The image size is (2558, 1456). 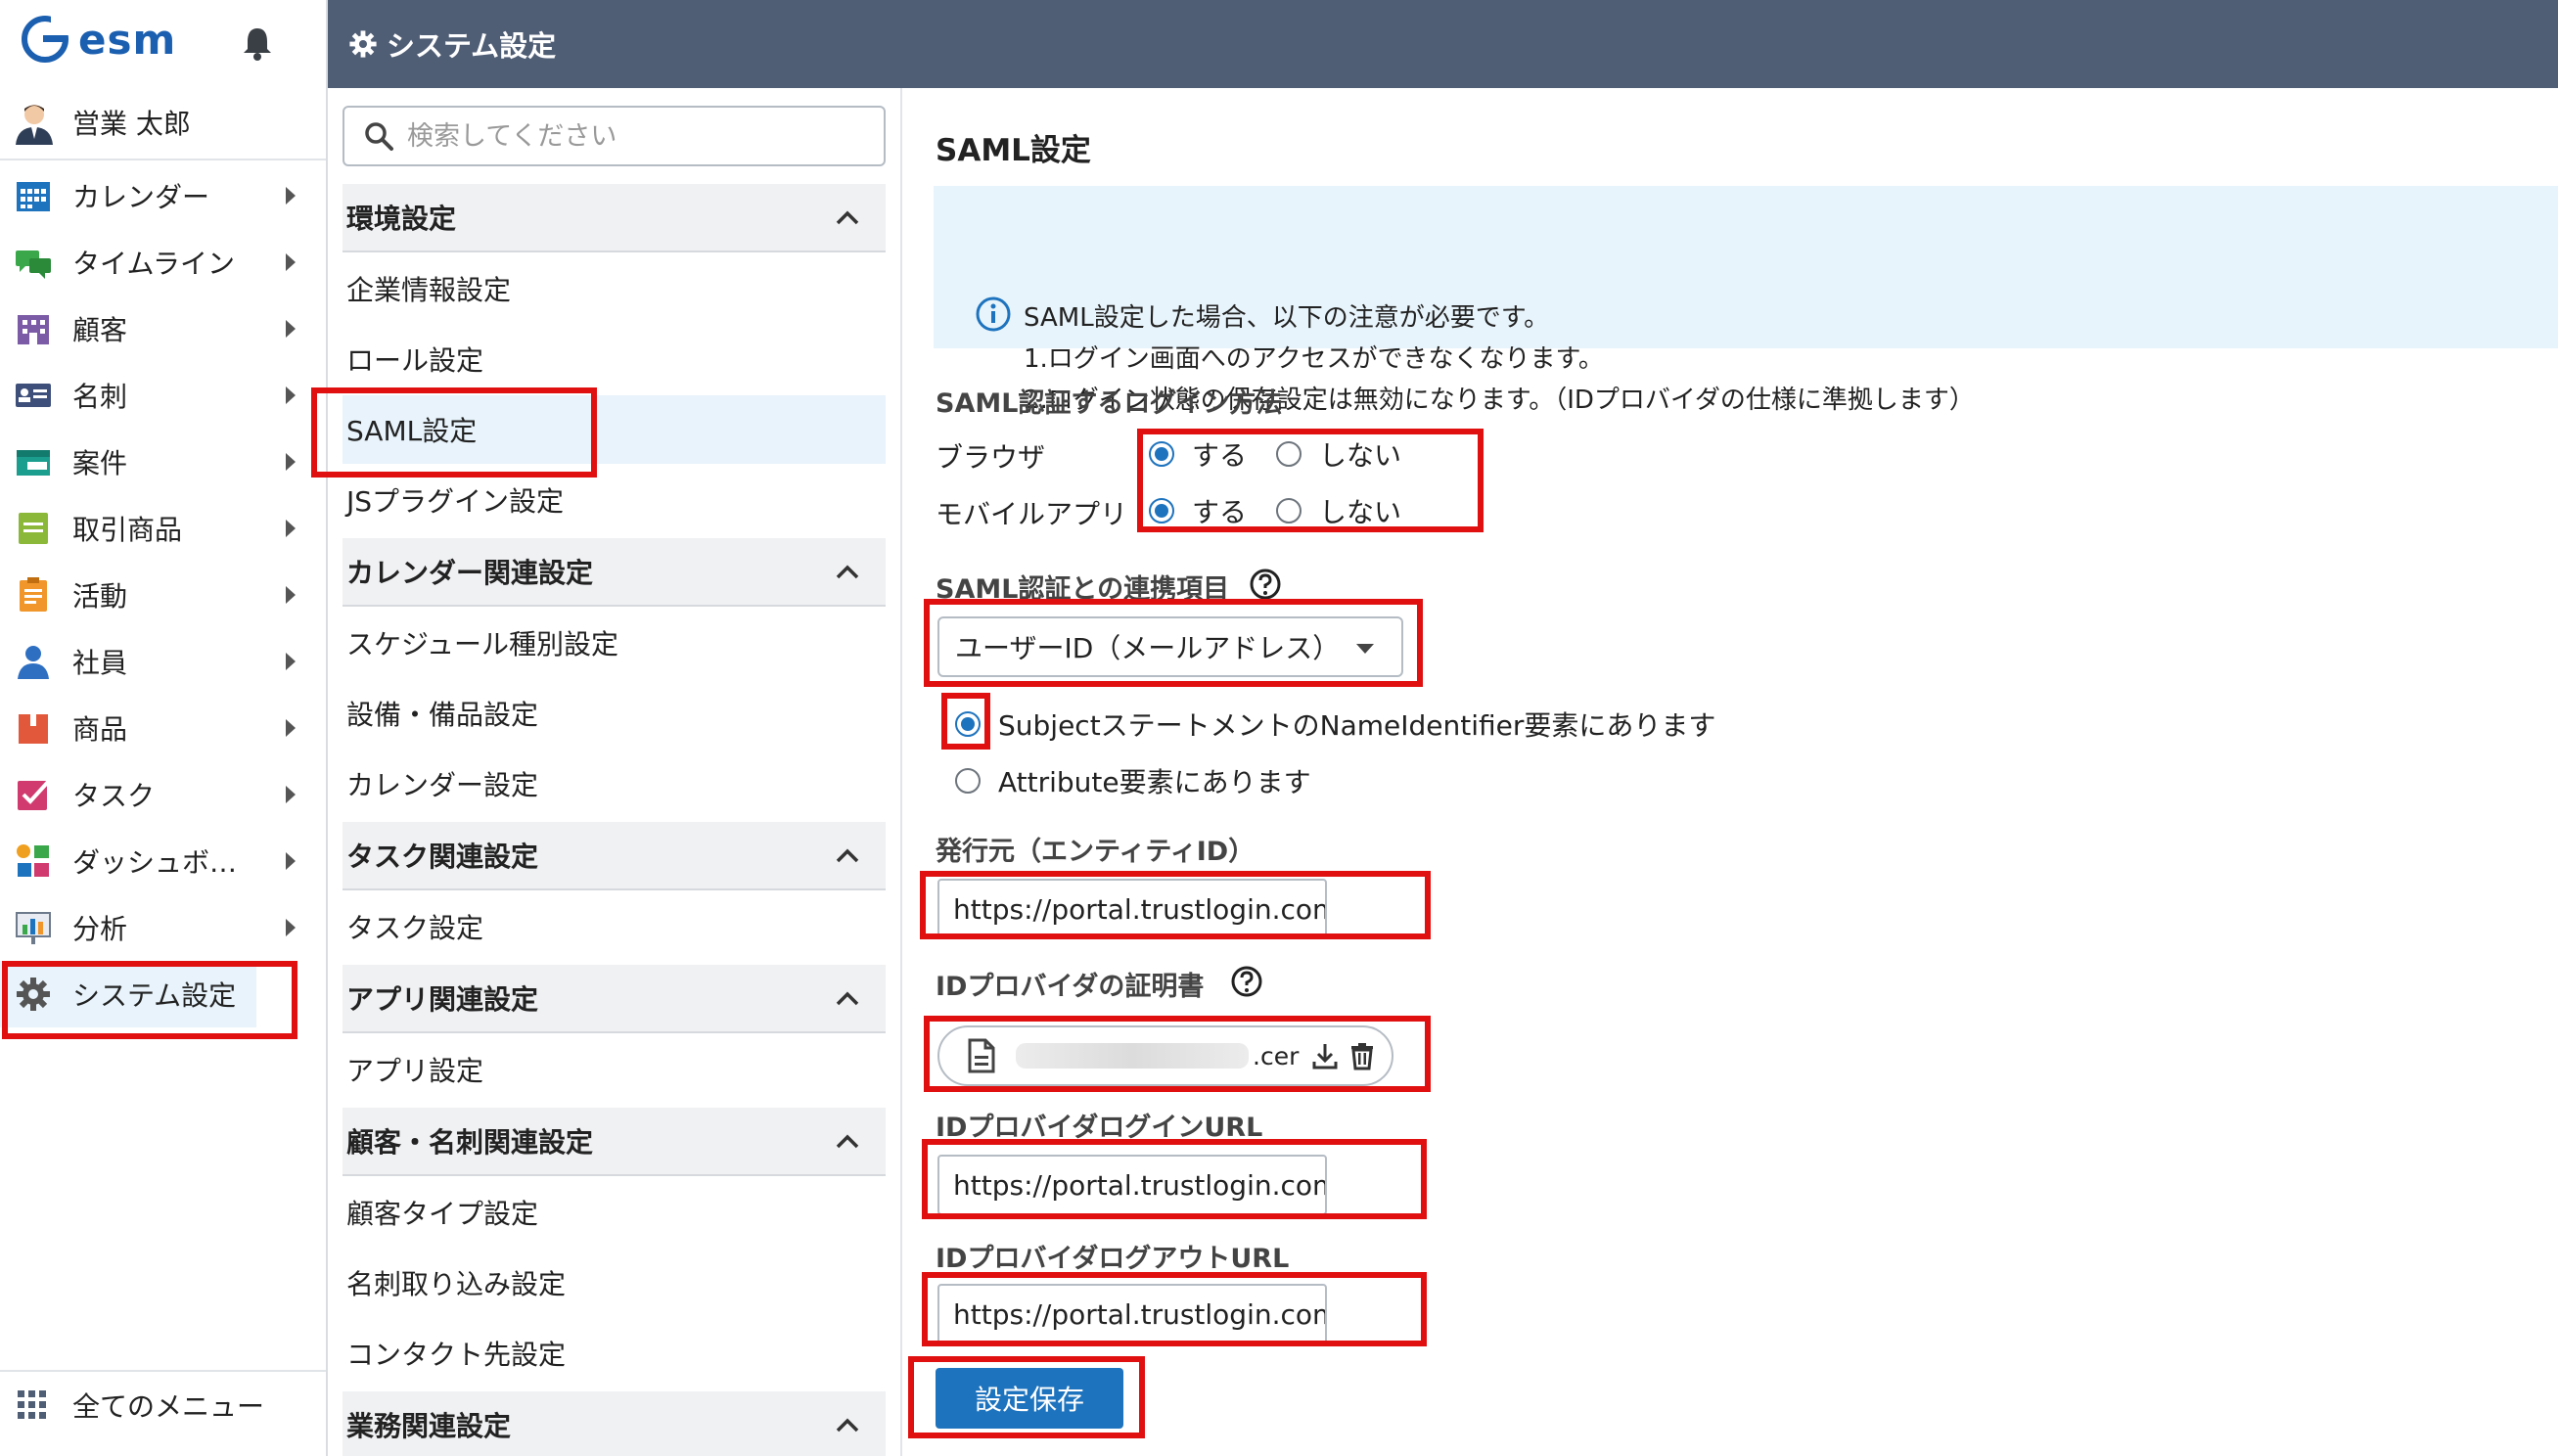 I want to click on section-app: アプリ関連設定, so click(x=615, y=999).